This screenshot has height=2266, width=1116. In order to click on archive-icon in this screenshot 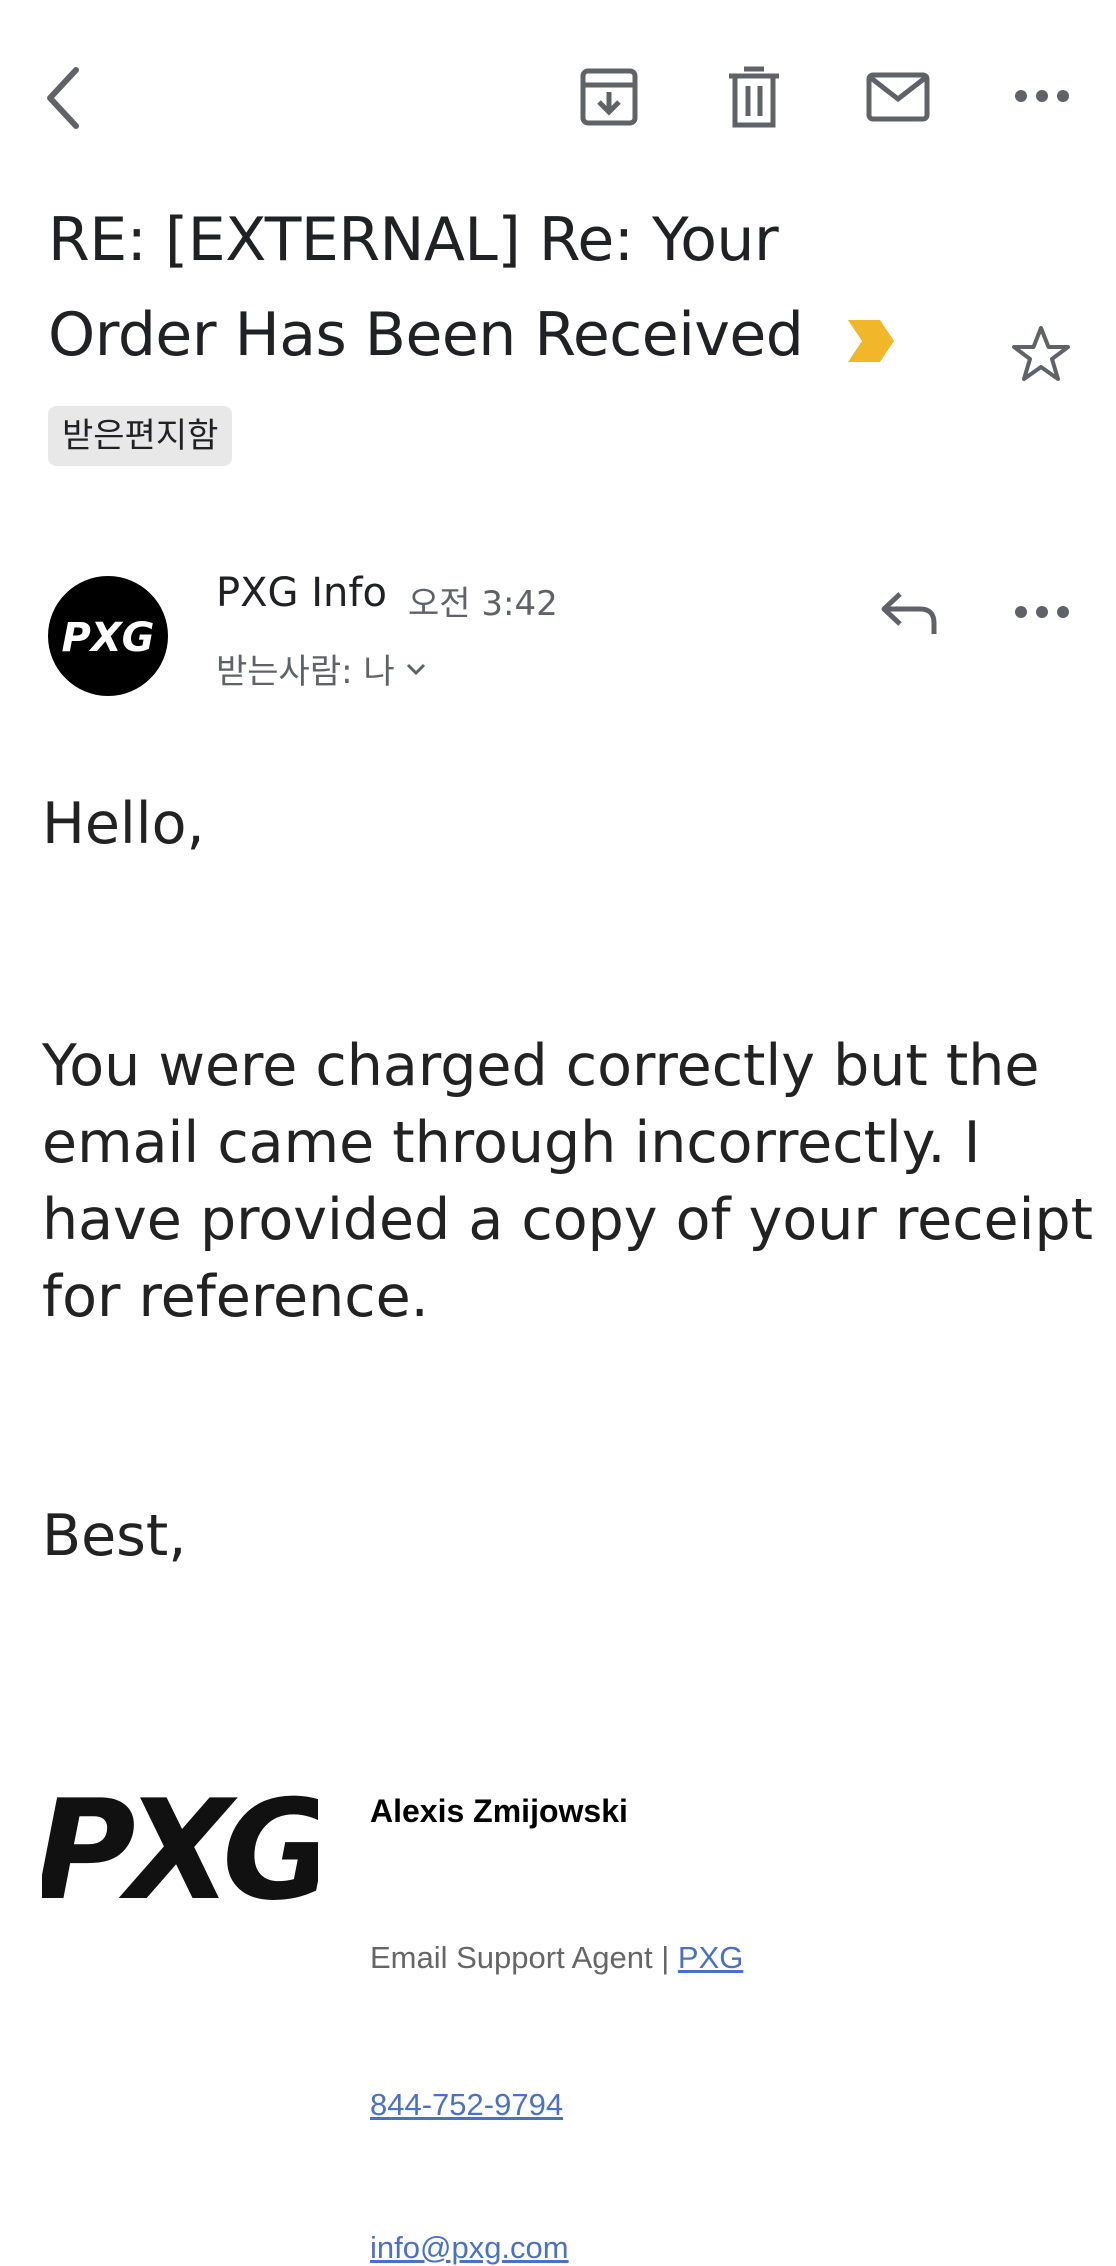, I will do `click(609, 97)`.